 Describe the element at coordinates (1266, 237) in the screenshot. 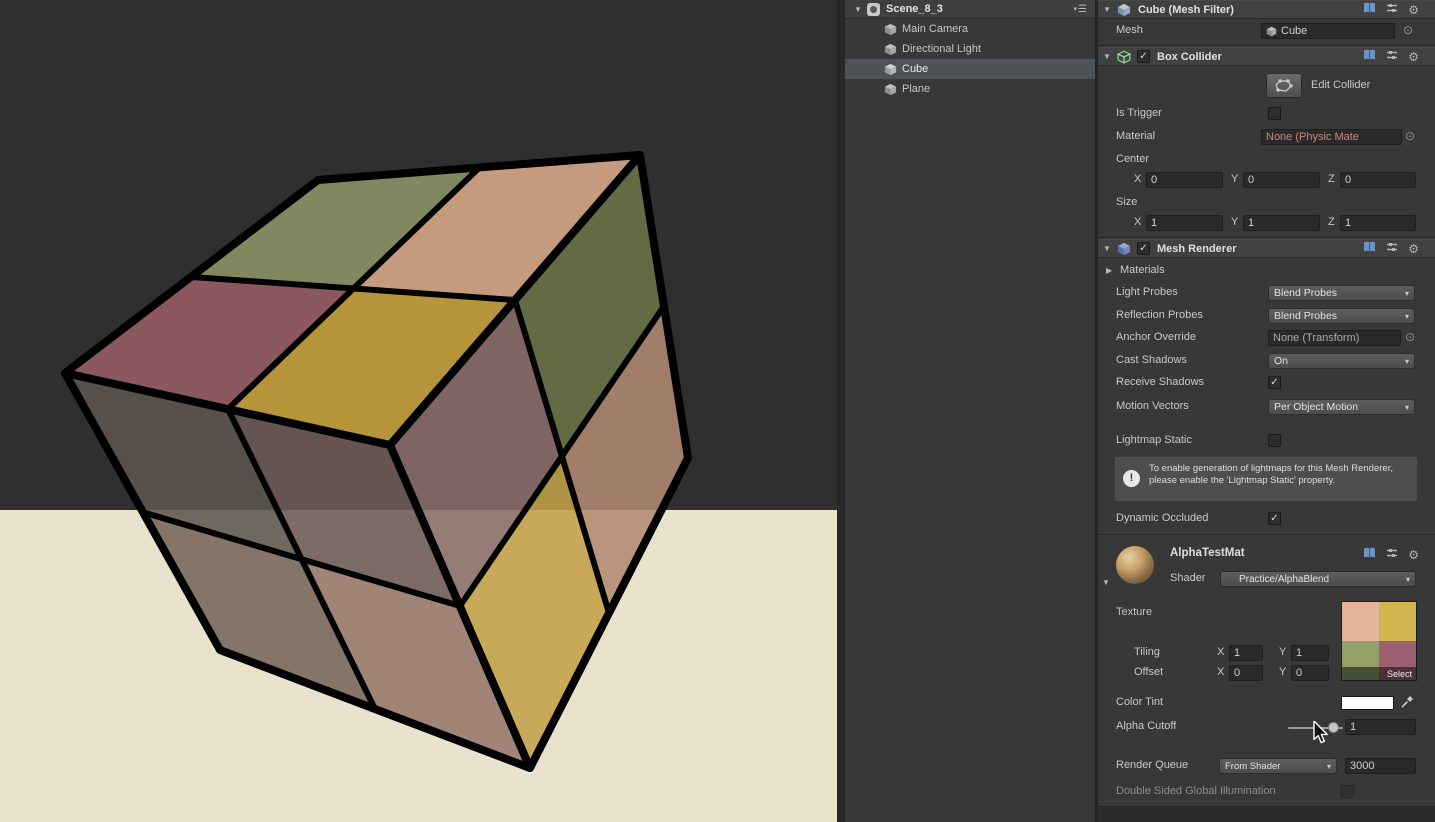

I see `divider` at that location.